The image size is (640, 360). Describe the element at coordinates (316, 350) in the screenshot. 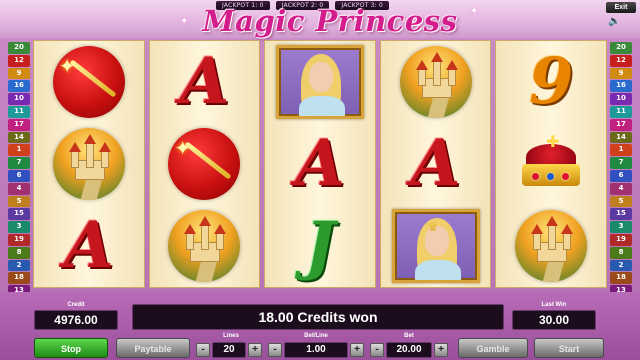

I see `bet-line-value: 1.00` at that location.